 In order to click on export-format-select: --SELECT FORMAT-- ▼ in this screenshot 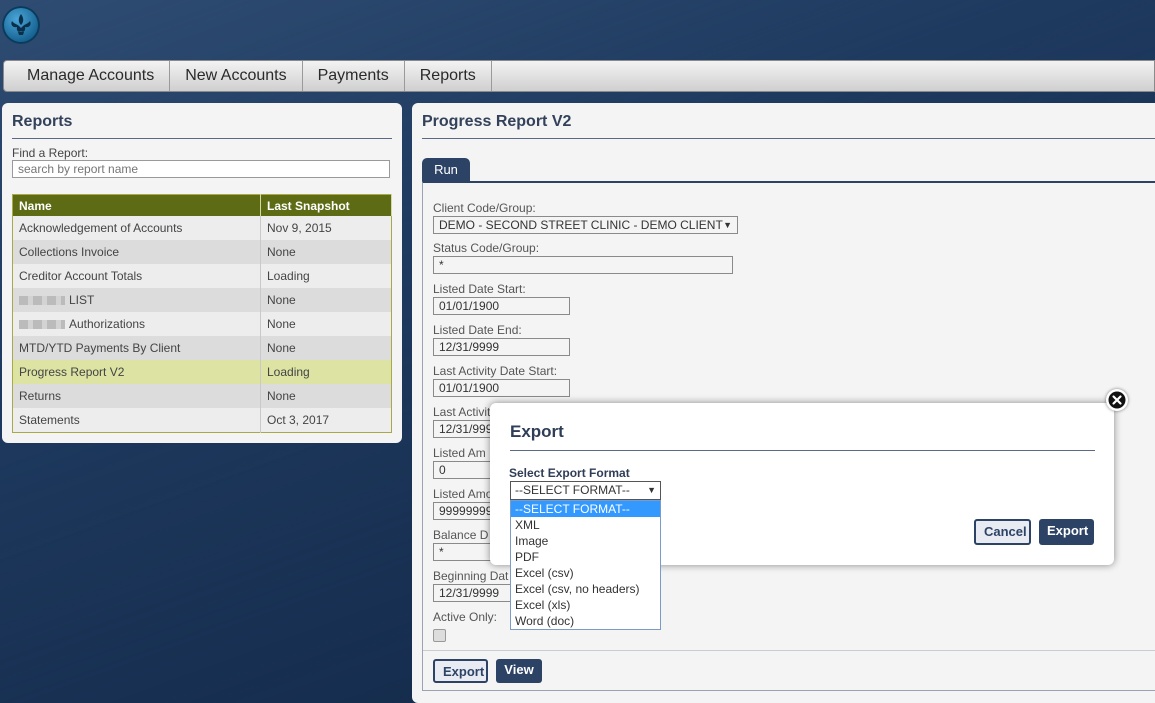, I will do `click(585, 490)`.